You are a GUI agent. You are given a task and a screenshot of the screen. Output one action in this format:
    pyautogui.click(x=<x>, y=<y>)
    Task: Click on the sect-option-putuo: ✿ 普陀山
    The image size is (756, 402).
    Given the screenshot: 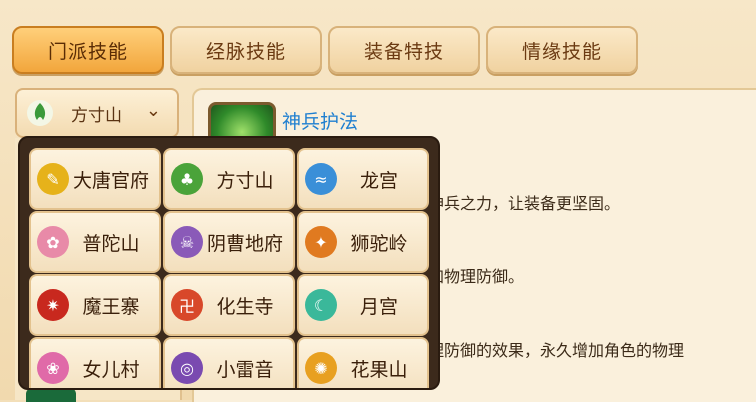 What is the action you would take?
    pyautogui.click(x=95, y=242)
    